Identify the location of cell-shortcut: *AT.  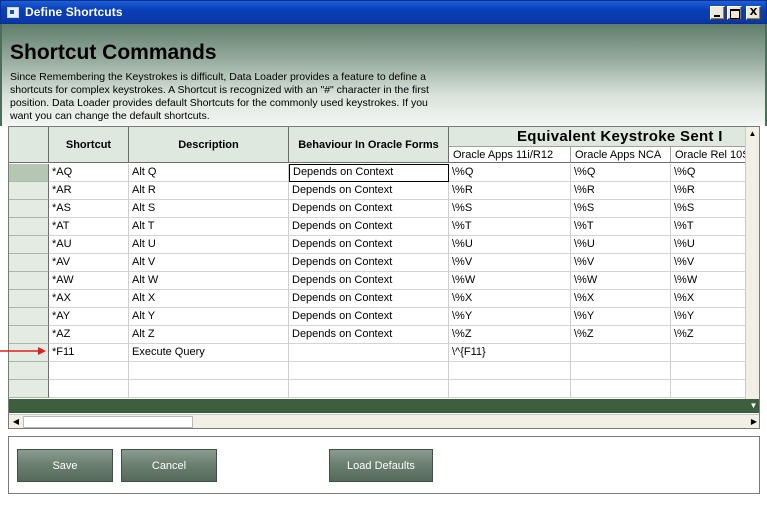
(89, 227).